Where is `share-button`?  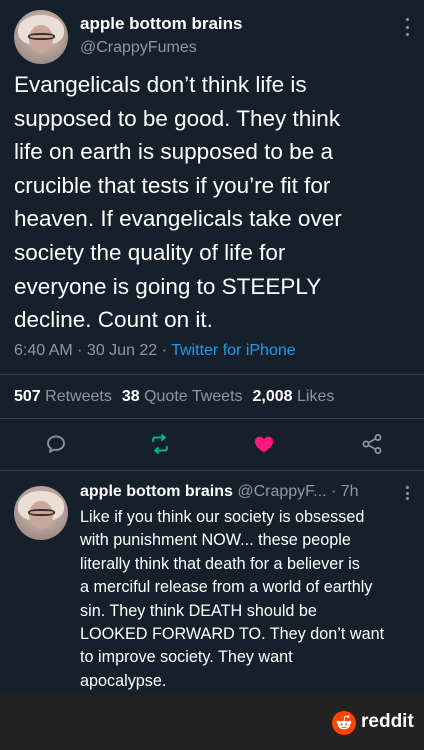
share-button is located at coordinates (372, 444).